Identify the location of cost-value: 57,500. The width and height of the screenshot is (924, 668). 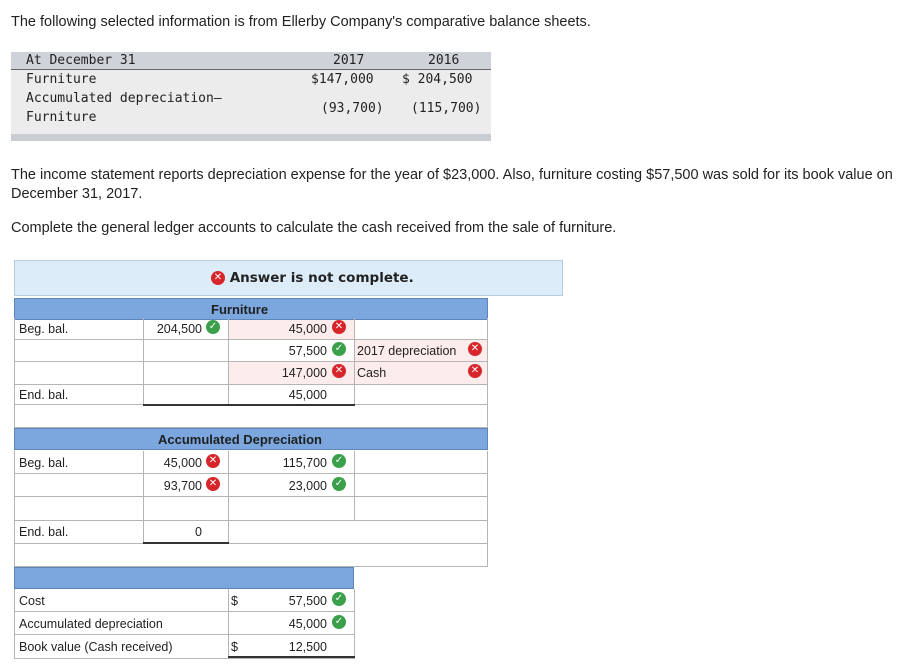
(279, 601).